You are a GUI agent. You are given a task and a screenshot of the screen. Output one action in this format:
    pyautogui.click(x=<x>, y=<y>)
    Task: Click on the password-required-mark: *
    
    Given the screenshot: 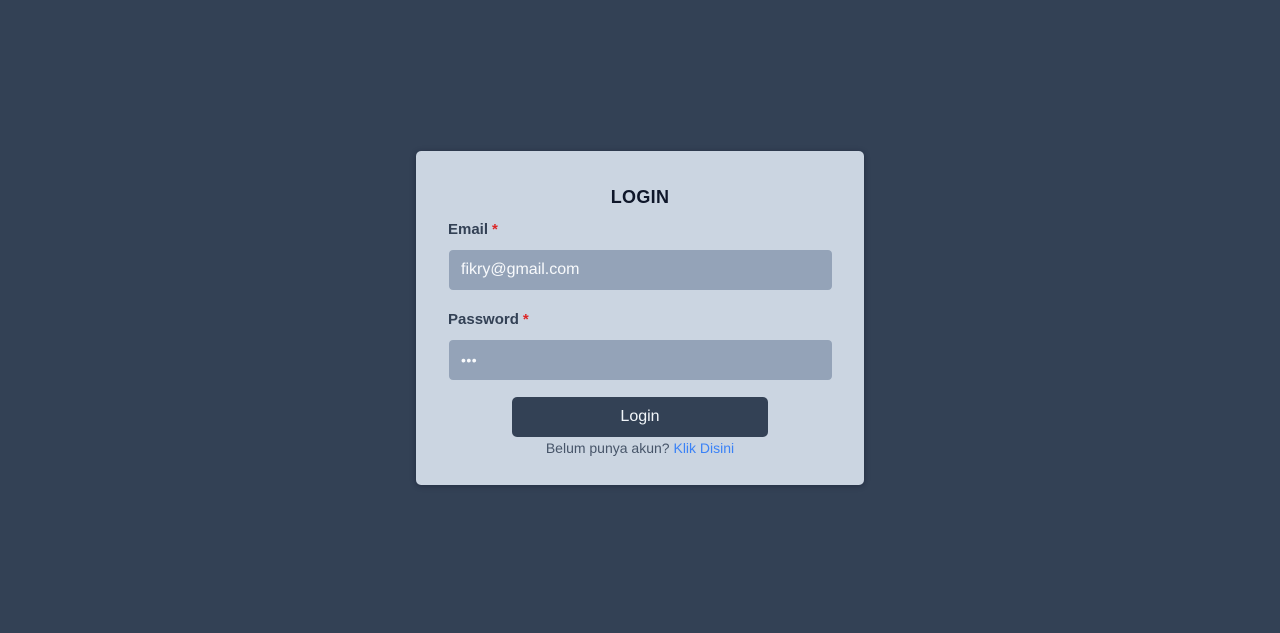 What is the action you would take?
    pyautogui.click(x=525, y=319)
    